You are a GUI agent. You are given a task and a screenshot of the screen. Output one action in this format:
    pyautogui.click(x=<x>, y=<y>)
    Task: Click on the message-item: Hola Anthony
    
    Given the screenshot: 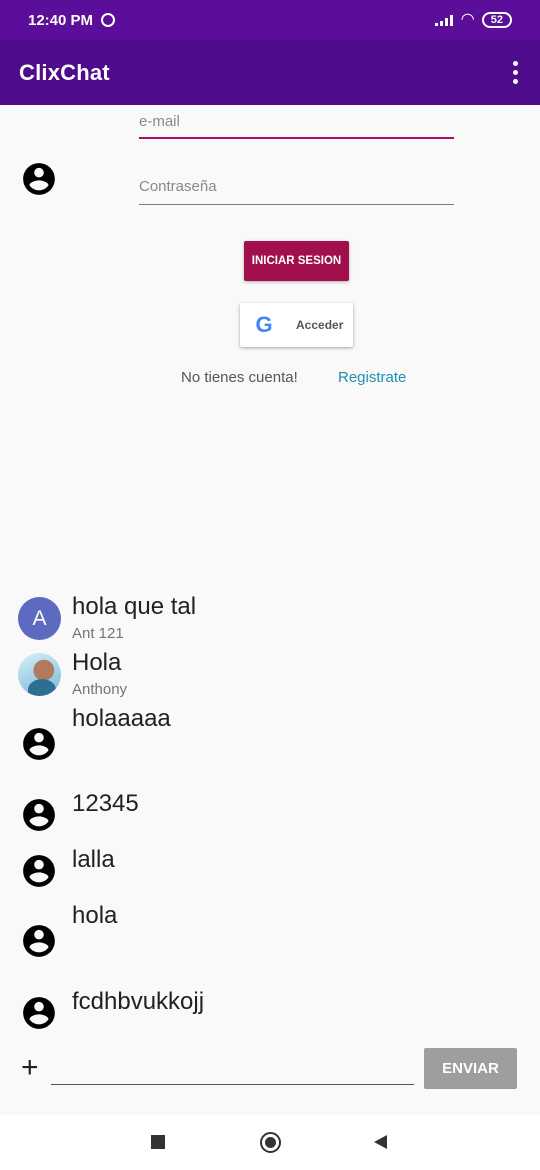 What is the action you would take?
    pyautogui.click(x=270, y=677)
    